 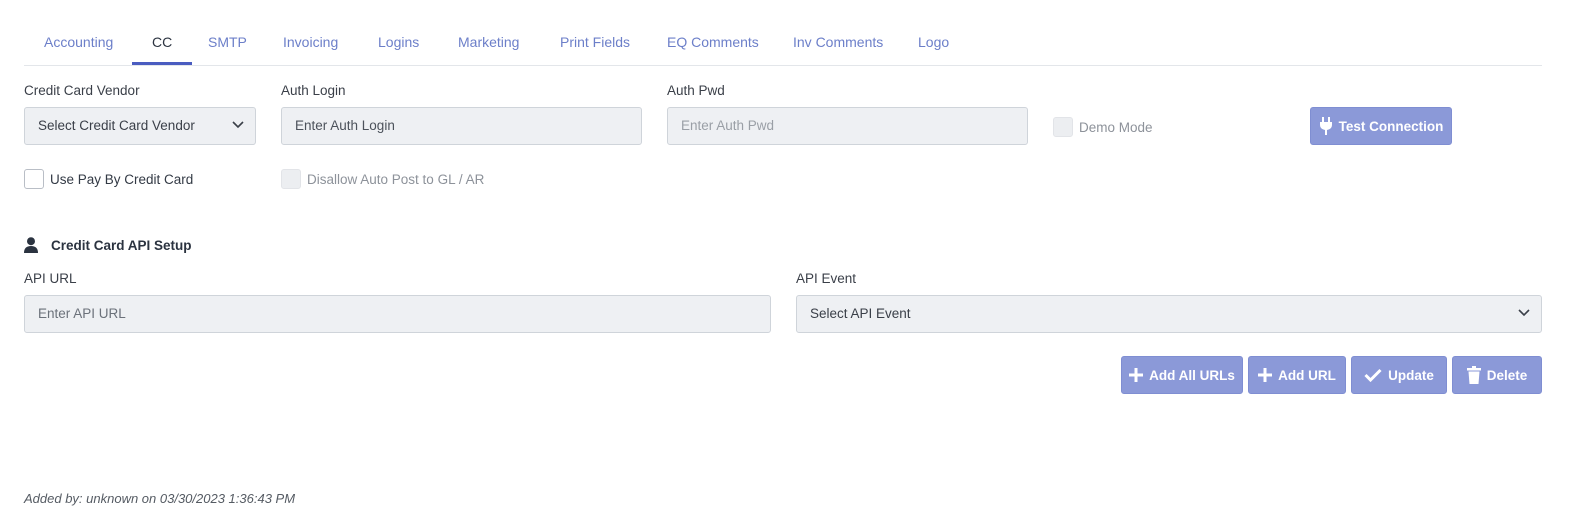 What do you see at coordinates (34, 179) in the screenshot?
I see `use-pay-box` at bounding box center [34, 179].